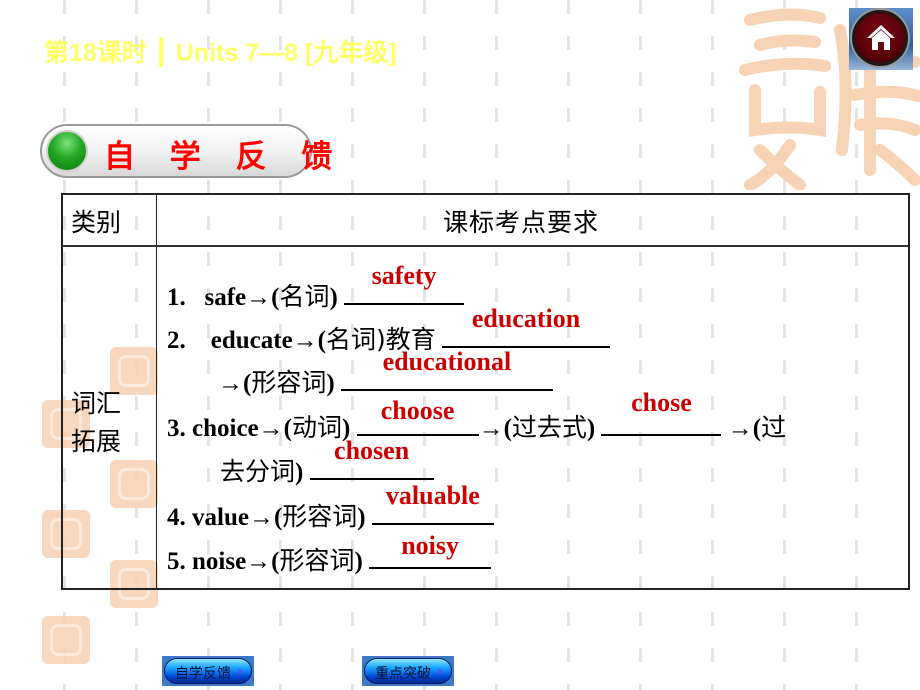 Image resolution: width=920 pixels, height=690 pixels. I want to click on answer-blank: safety, so click(404, 283).